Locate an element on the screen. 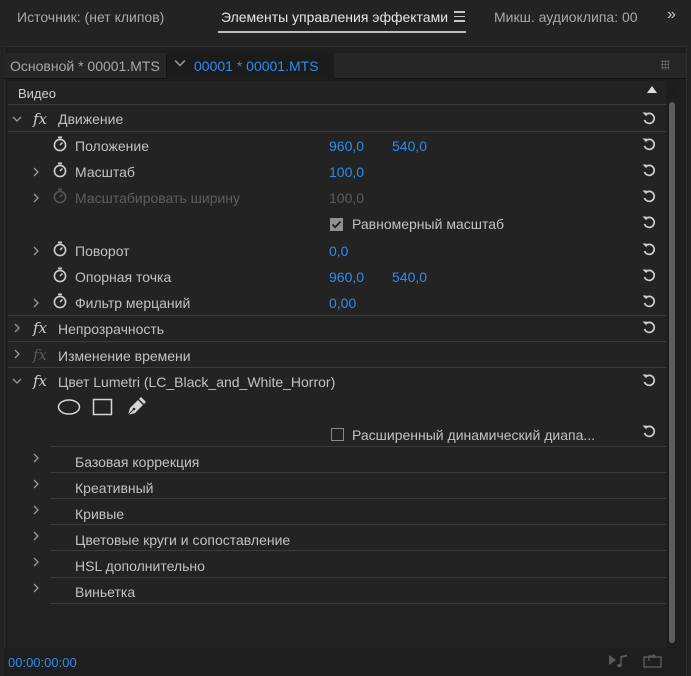 This screenshot has height=676, width=691. anchor-y-value: 540,0 is located at coordinates (409, 277).